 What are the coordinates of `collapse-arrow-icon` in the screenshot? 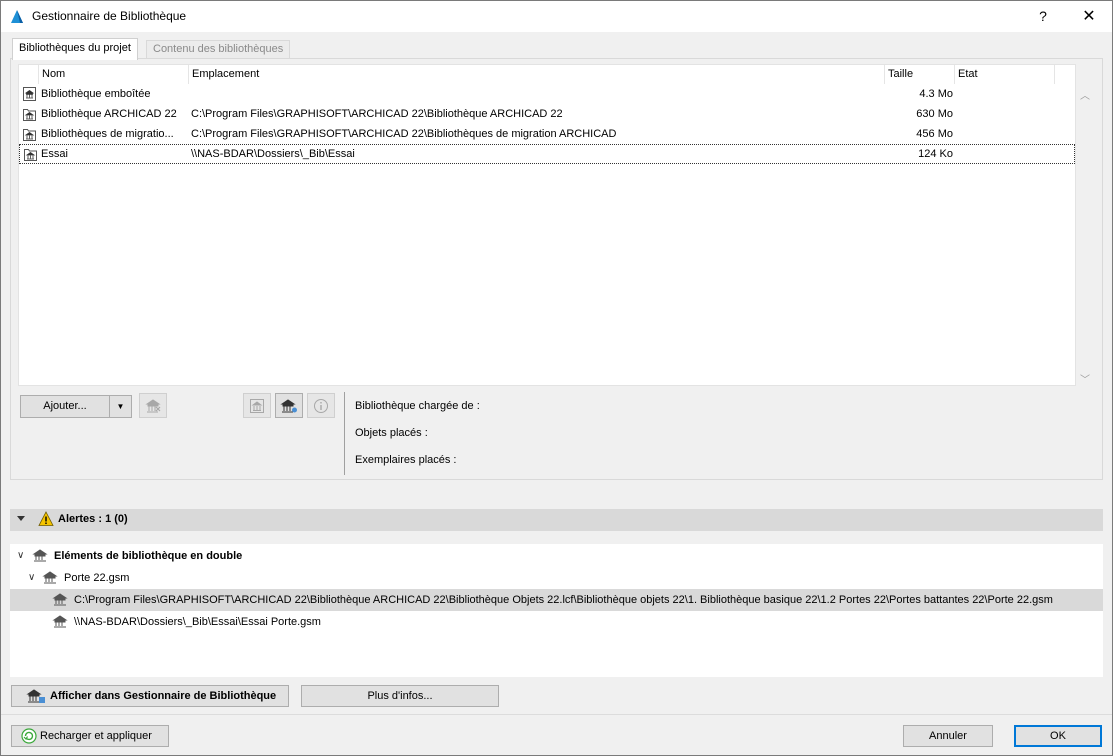 It's located at (21, 518).